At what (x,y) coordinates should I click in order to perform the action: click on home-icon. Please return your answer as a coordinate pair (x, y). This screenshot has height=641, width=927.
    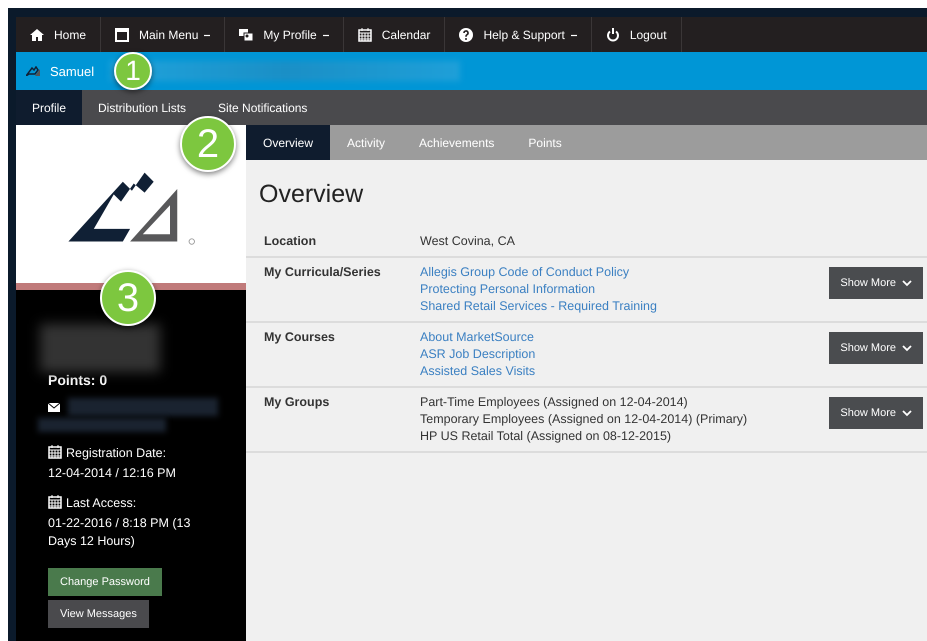
    Looking at the image, I should click on (37, 34).